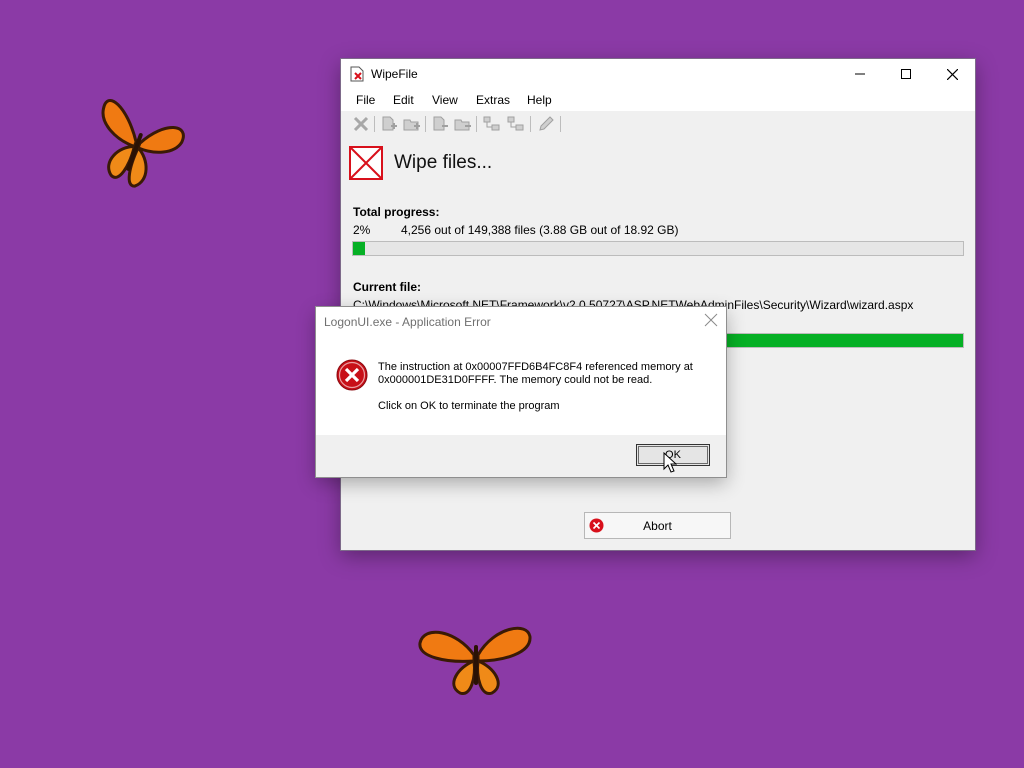 The height and width of the screenshot is (768, 1024). Describe the element at coordinates (658, 74) in the screenshot. I see `title-bar: WipeFile` at that location.